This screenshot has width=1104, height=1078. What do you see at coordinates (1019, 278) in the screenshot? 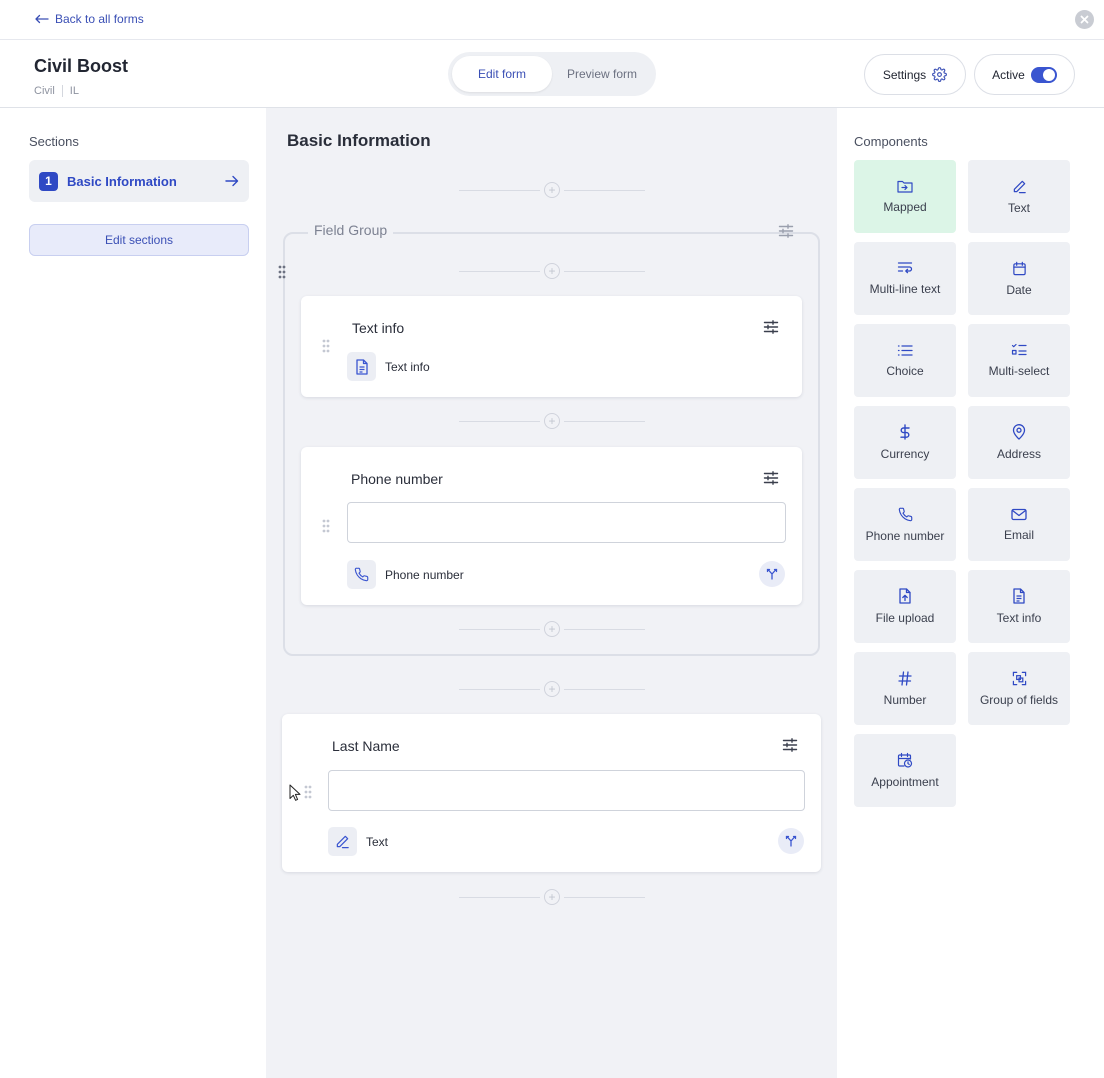
I see `component-date: Date` at bounding box center [1019, 278].